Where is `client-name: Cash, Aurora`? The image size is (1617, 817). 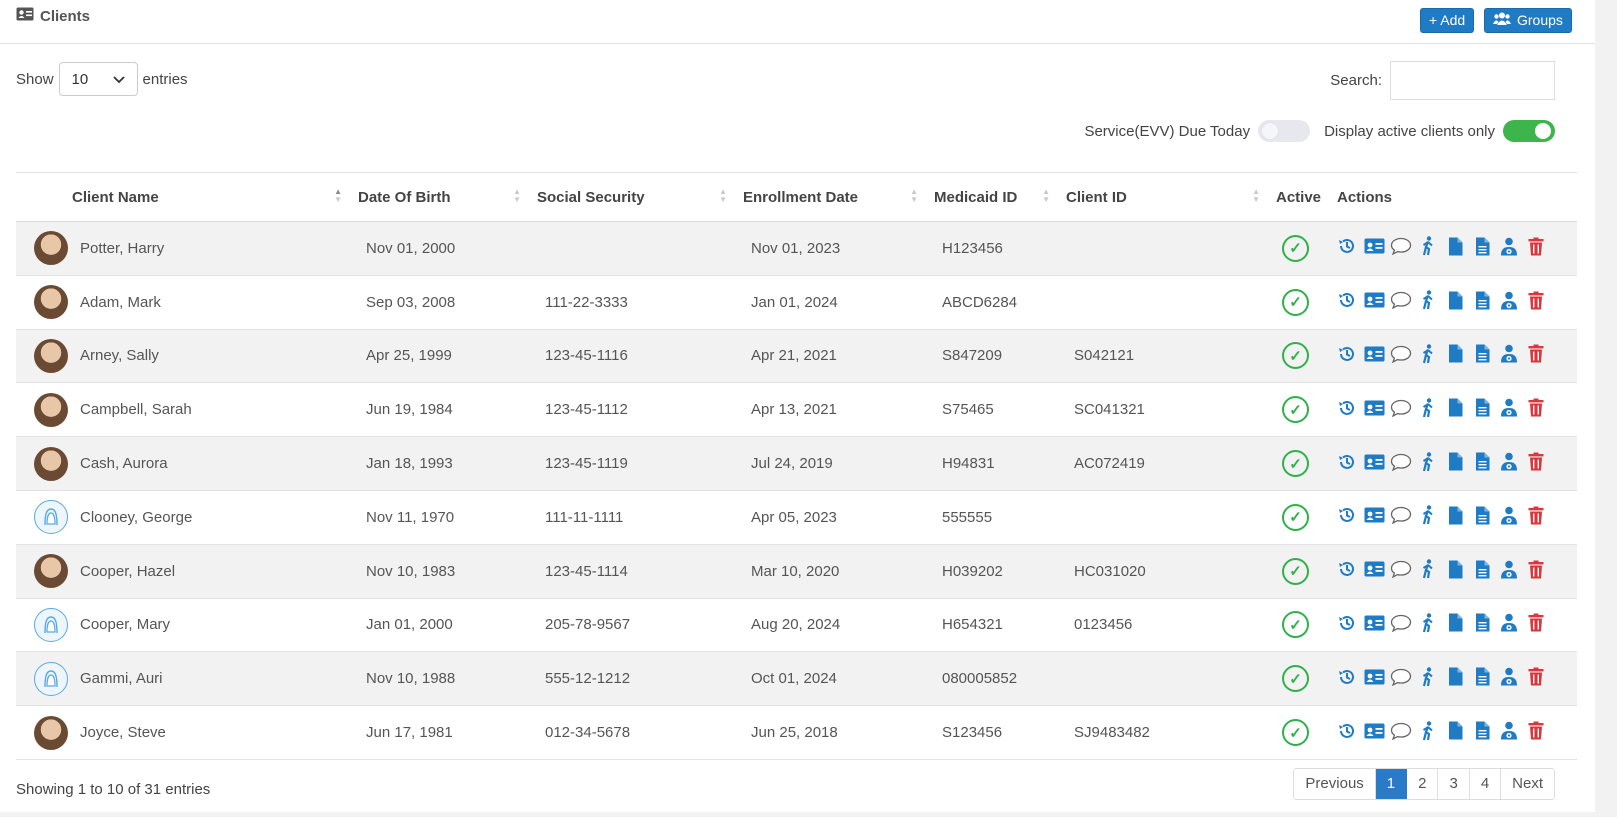
client-name: Cash, Aurora is located at coordinates (124, 463).